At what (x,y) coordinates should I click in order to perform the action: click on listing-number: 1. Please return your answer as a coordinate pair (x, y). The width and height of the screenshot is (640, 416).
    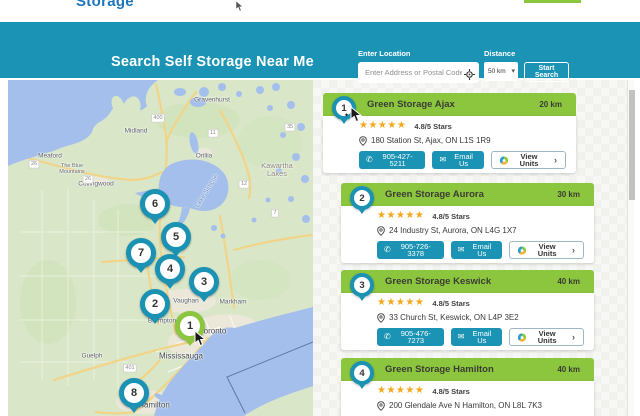
    Looking at the image, I should click on (344, 108).